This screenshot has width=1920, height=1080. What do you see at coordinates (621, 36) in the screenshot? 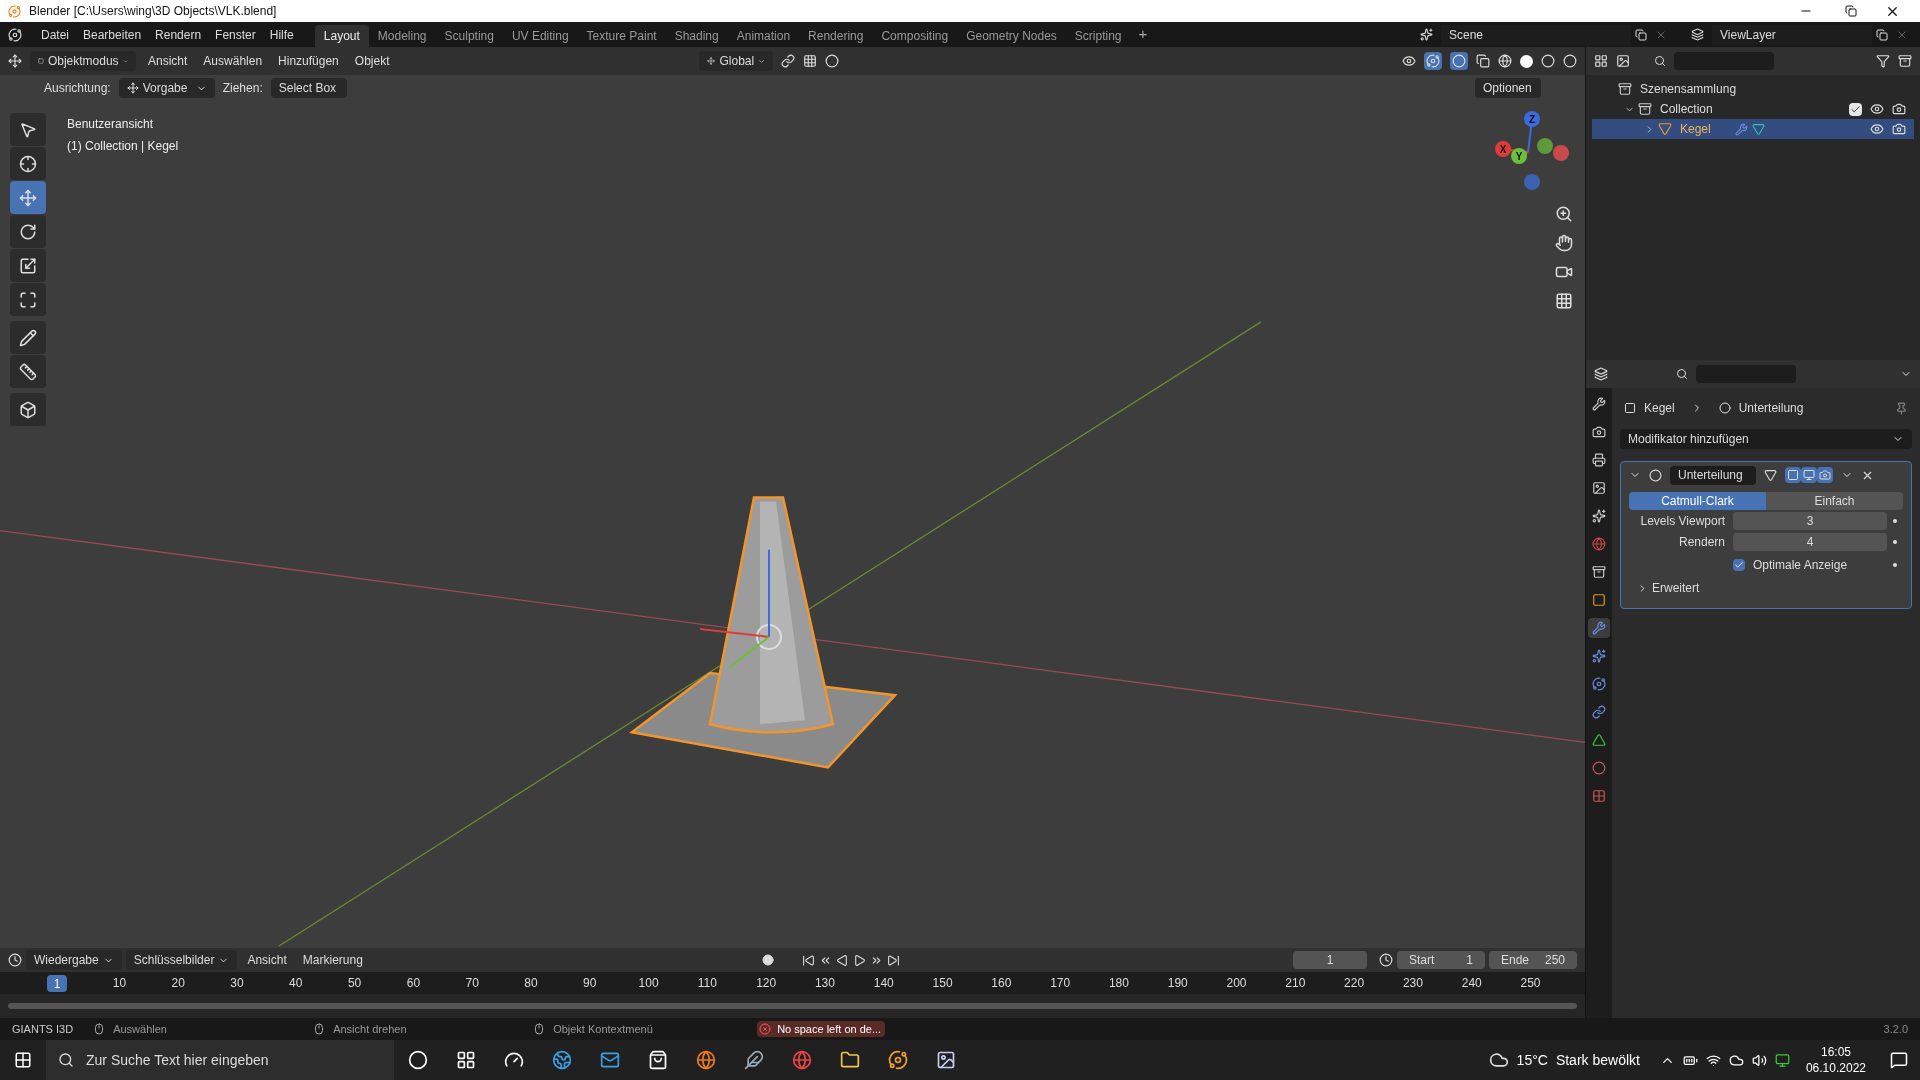
I see `workspace-tab: Texture Paint` at bounding box center [621, 36].